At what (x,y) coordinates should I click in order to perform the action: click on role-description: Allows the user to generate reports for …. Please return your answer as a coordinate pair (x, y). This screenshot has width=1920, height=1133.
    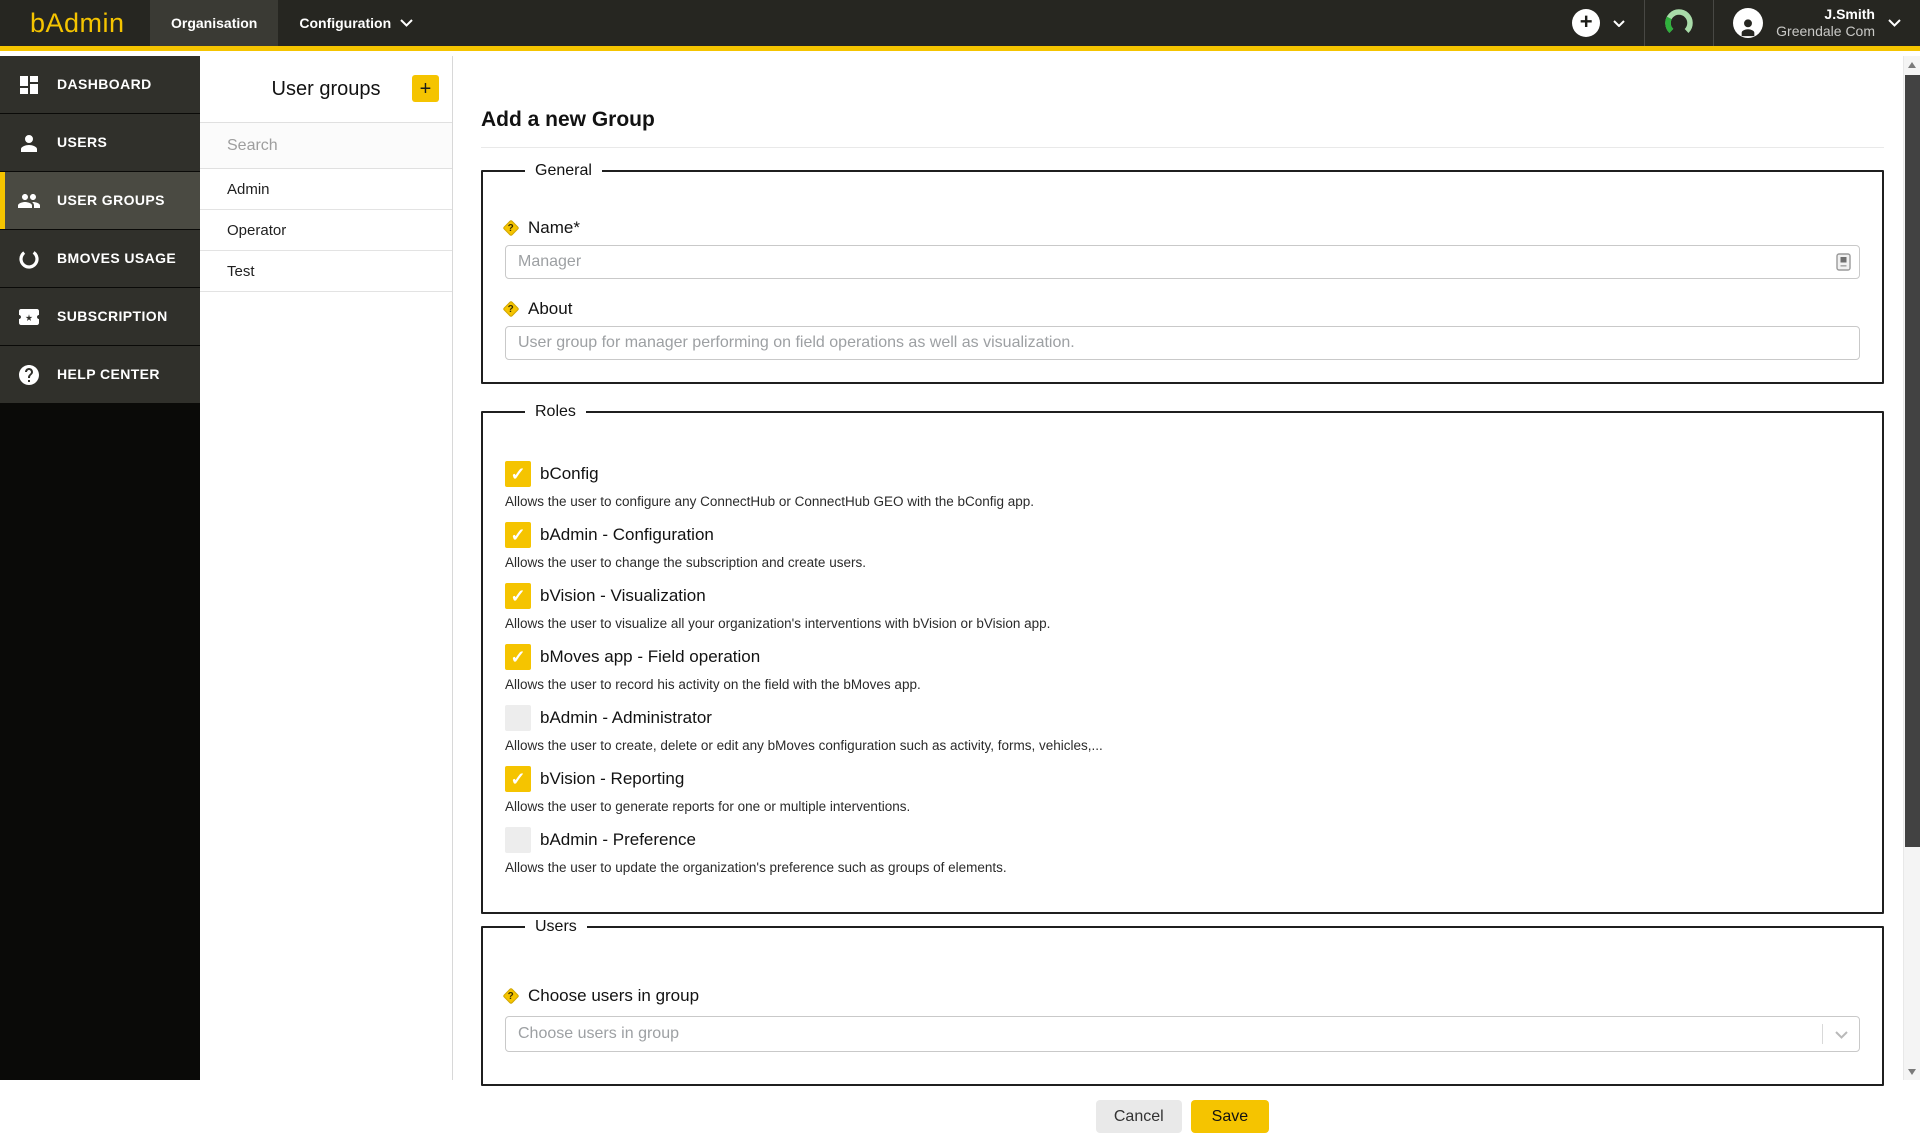
    Looking at the image, I should click on (708, 806).